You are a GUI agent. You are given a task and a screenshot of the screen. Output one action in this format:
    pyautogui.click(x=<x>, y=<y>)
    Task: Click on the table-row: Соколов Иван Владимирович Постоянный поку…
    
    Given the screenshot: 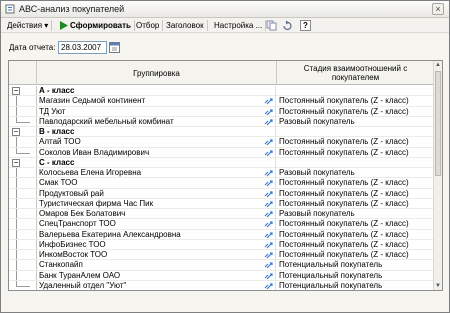 What is the action you would take?
    pyautogui.click(x=222, y=152)
    